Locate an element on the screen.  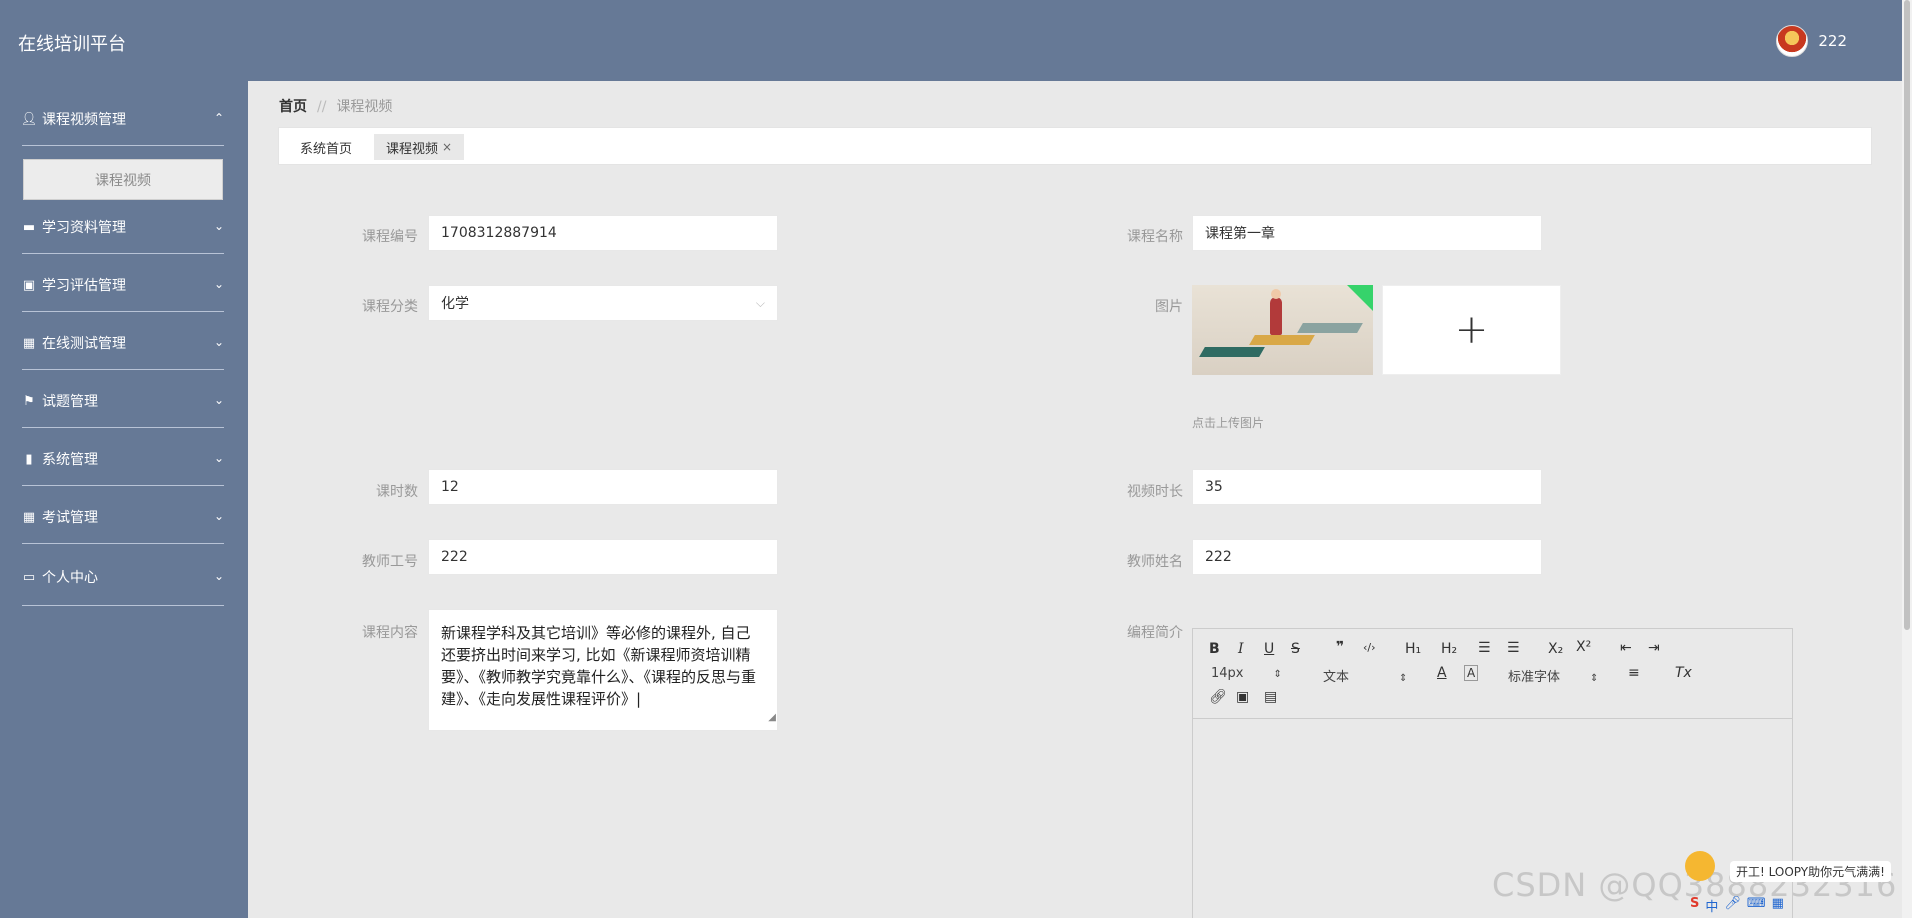
sidebar-item-study-materials: ▬ 学习资料管理 ⌄ is located at coordinates (124, 227).